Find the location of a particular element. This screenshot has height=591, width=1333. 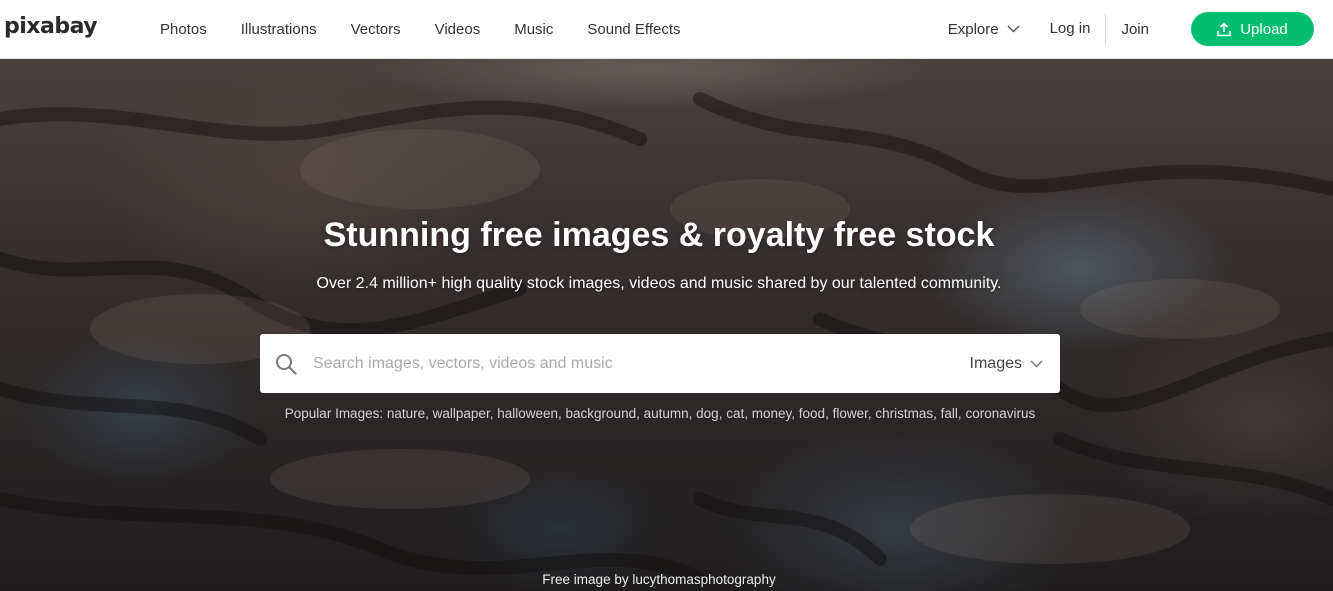

header-actions: Explore Log in Join Upload is located at coordinates (1131, 29).